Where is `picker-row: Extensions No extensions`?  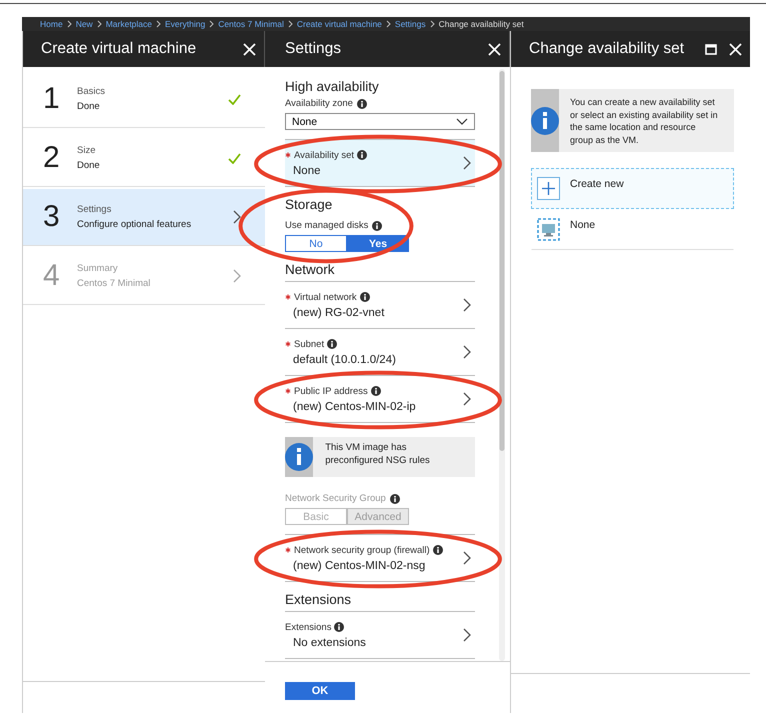
picker-row: Extensions No extensions is located at coordinates (380, 635).